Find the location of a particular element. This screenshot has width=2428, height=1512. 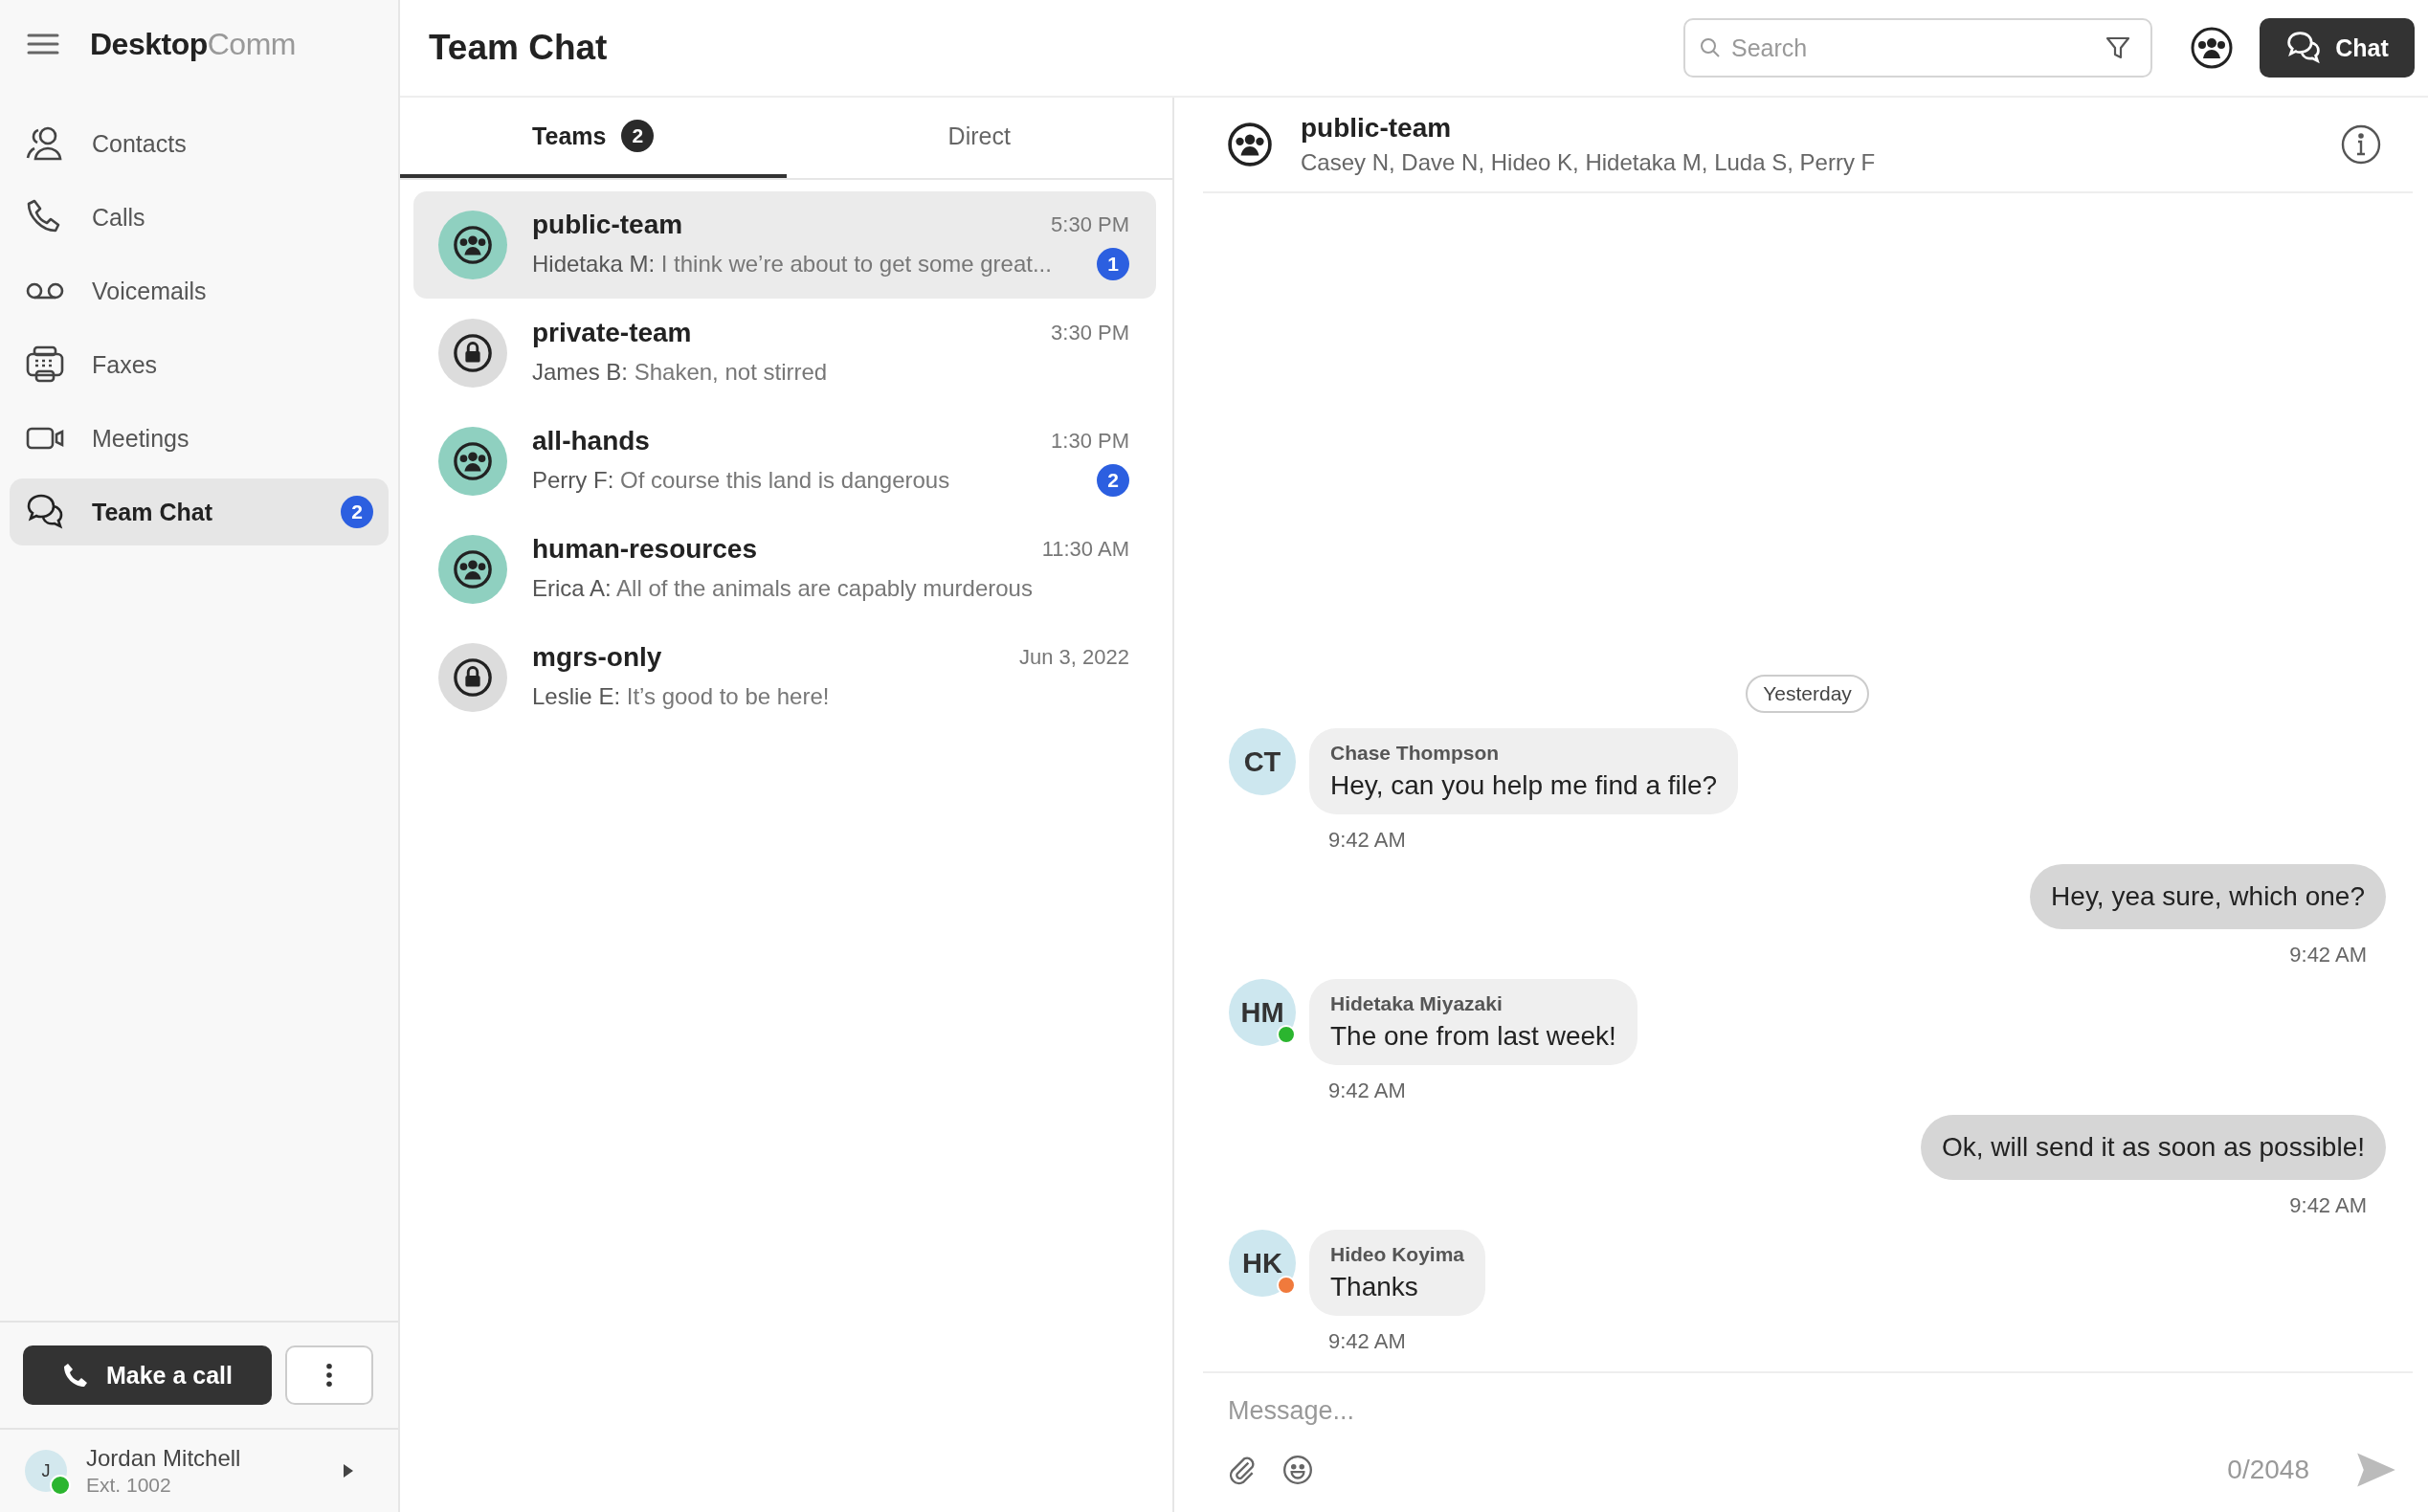

team-name: all-hands is located at coordinates (591, 441).